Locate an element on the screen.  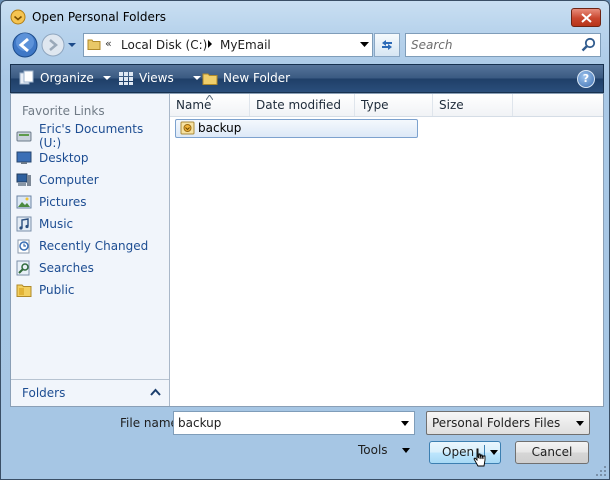
sidebar-item-label: Searches is located at coordinates (66, 268).